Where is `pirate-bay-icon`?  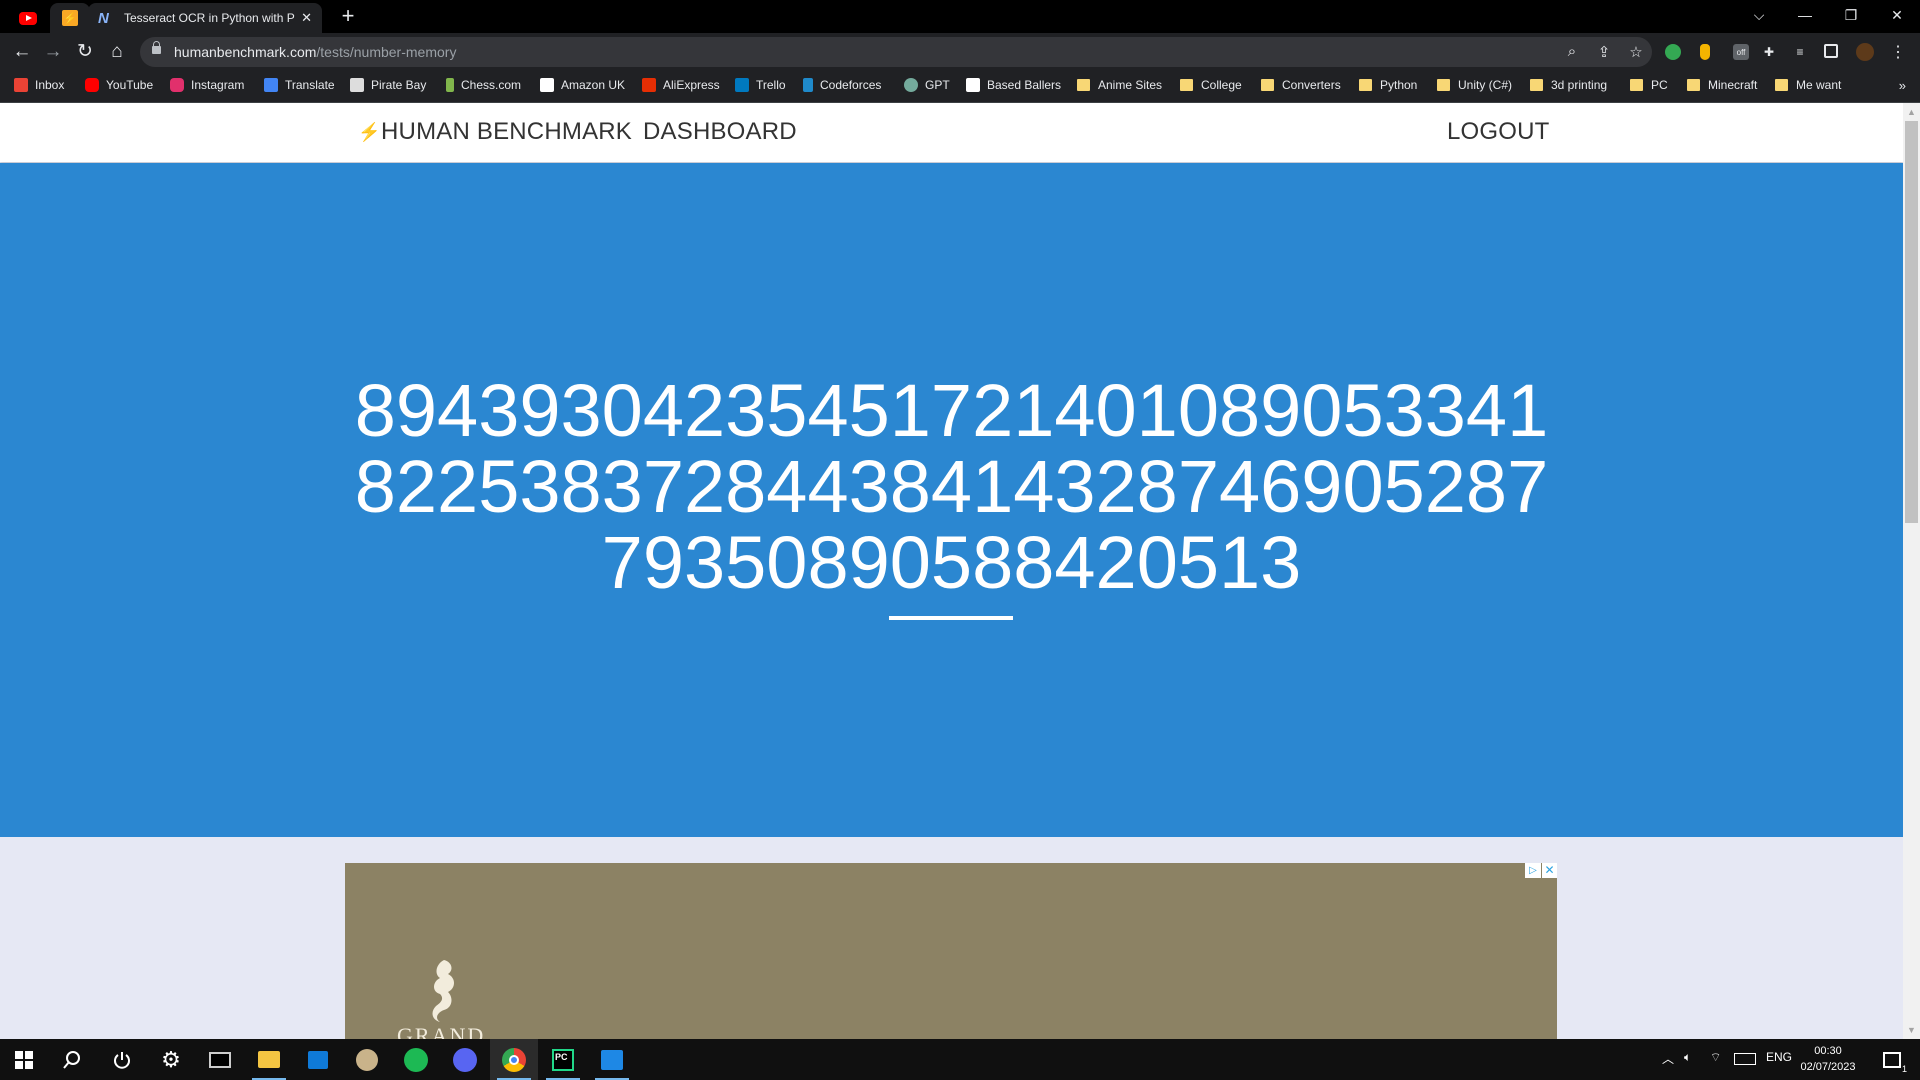
pirate-bay-icon is located at coordinates (357, 85).